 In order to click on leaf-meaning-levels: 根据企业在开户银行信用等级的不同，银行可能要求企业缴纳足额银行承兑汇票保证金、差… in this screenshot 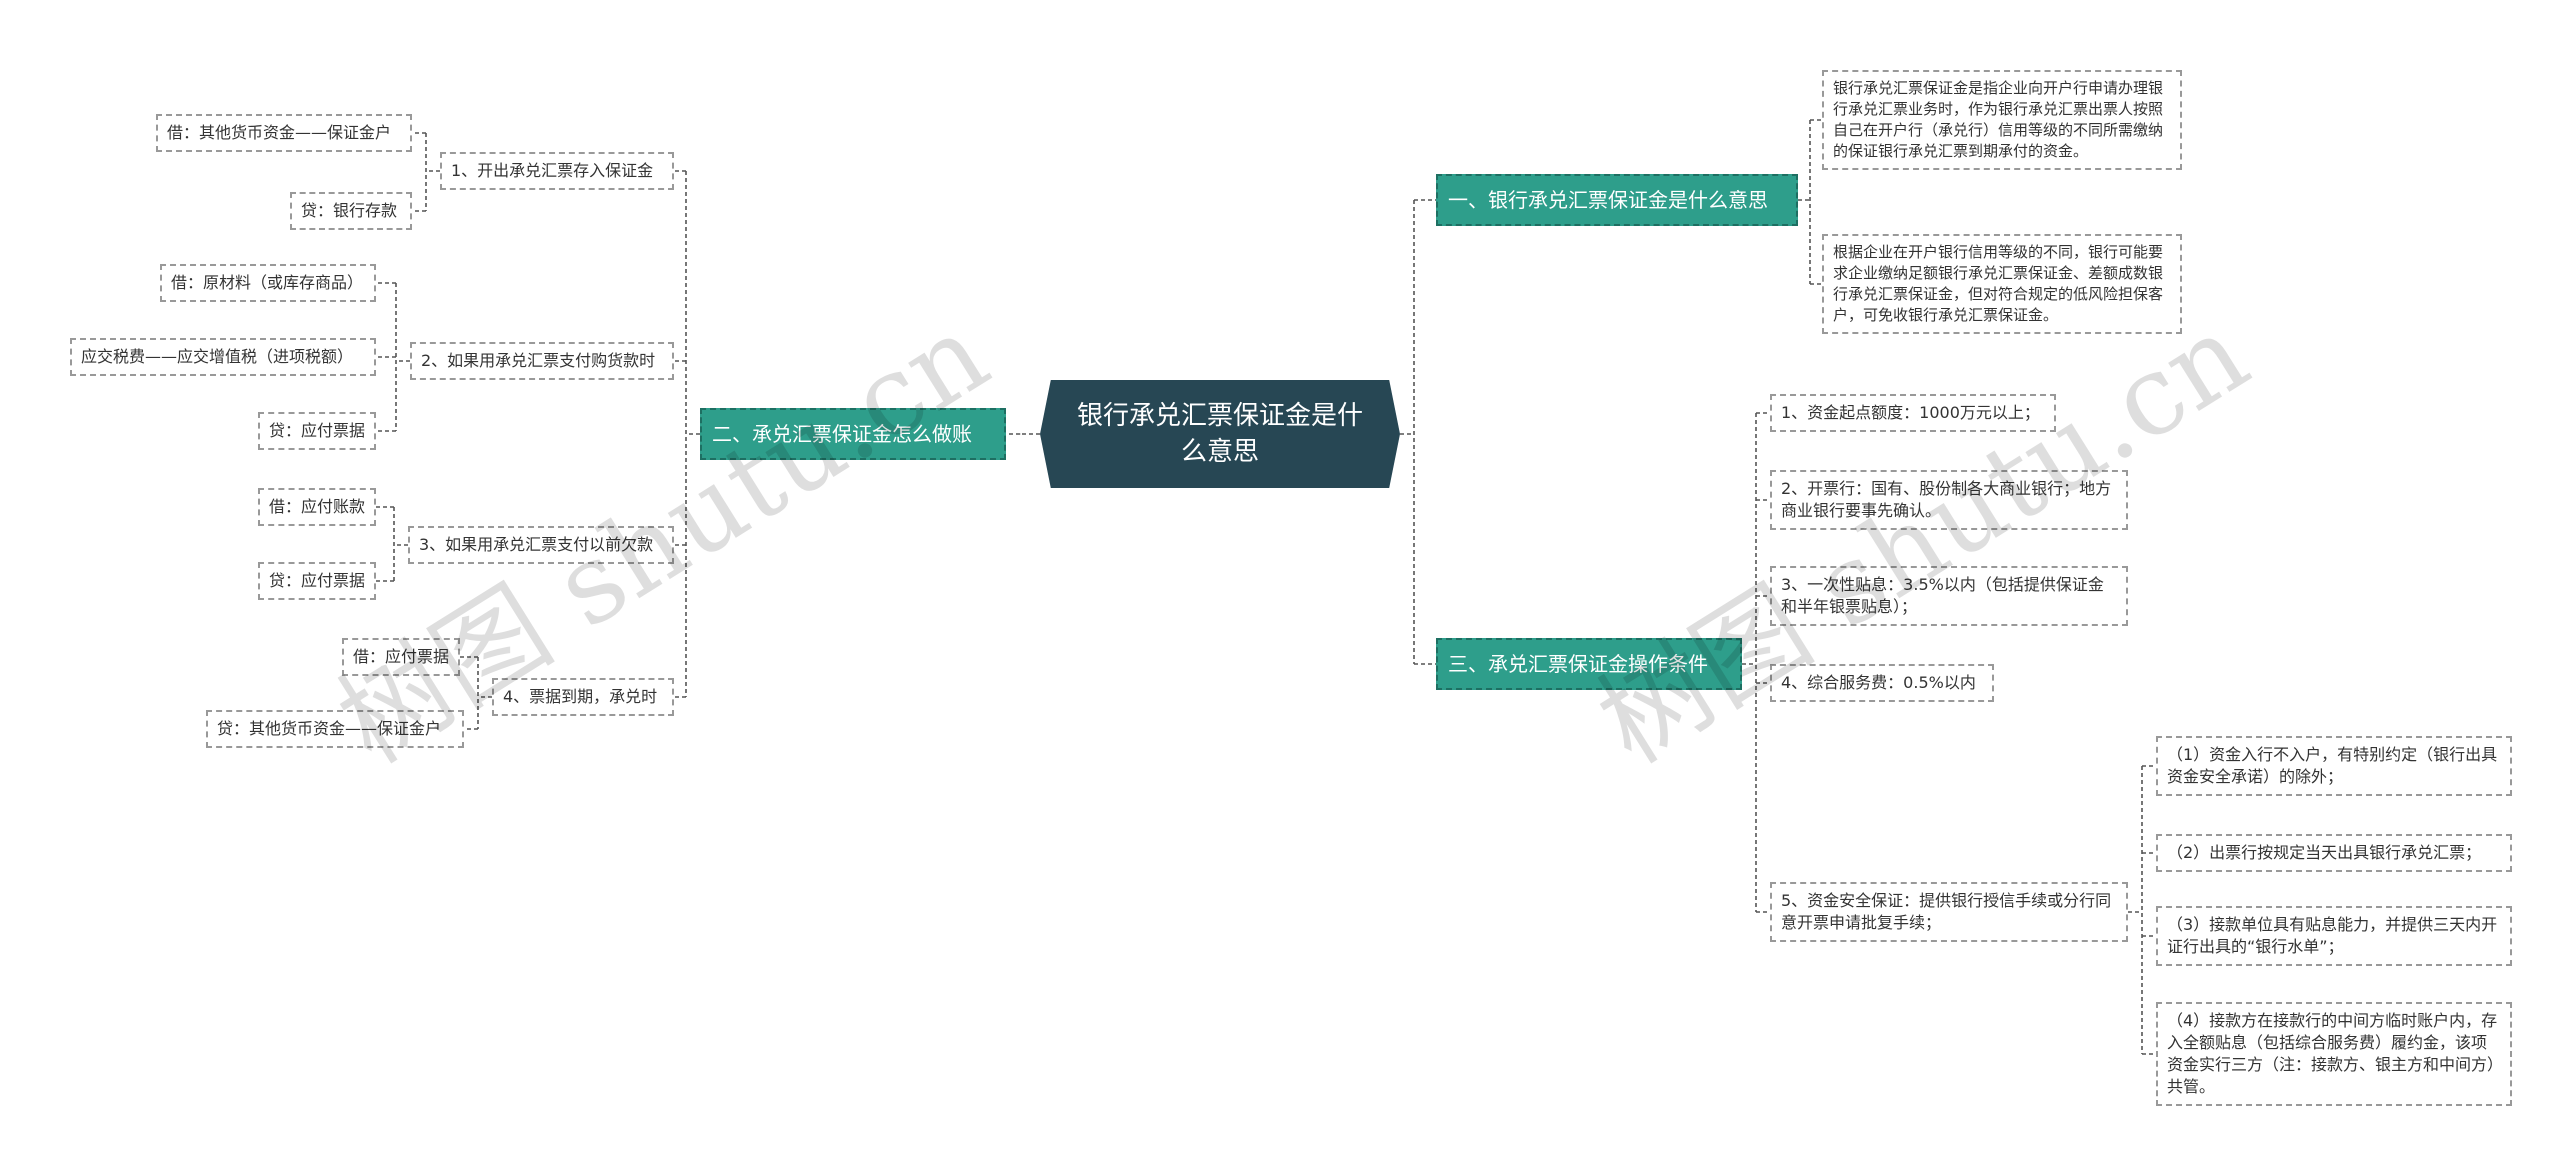, I will do `click(2002, 284)`.